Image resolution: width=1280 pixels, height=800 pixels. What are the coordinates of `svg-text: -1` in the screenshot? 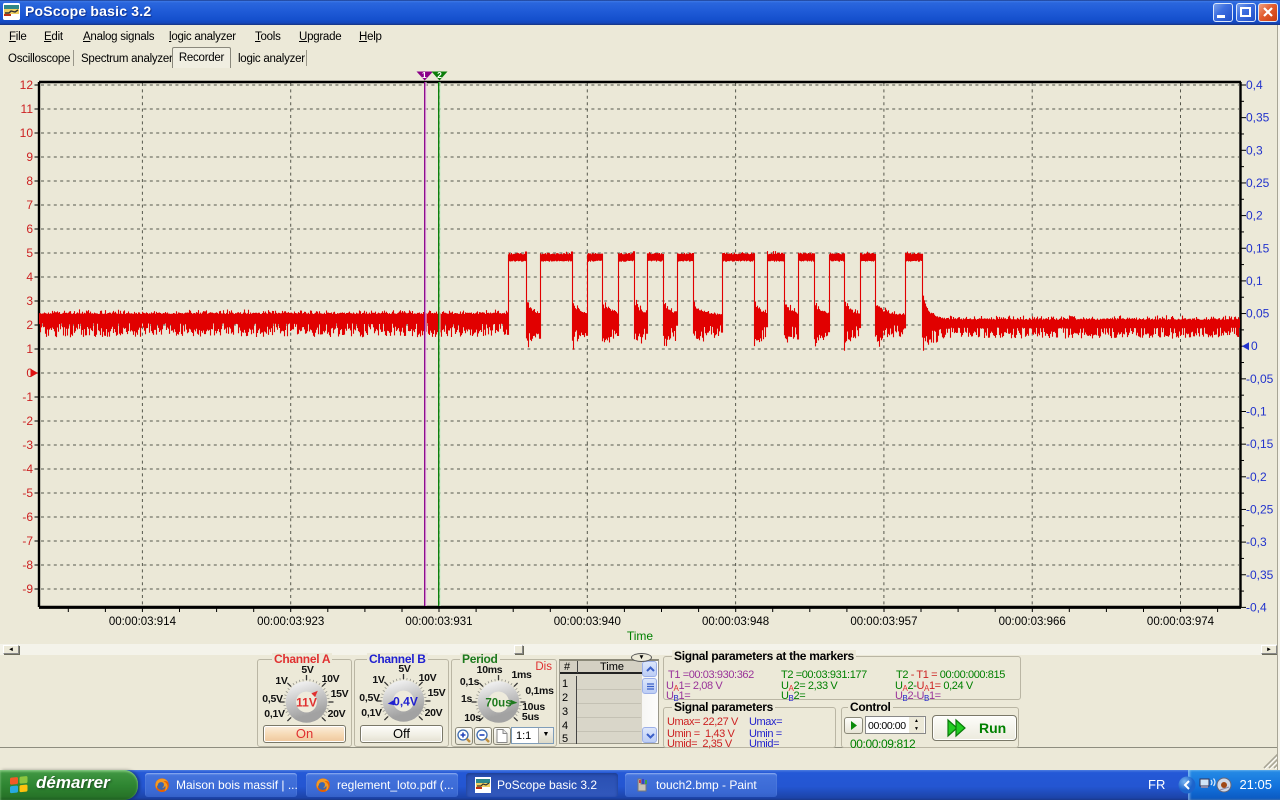 It's located at (27, 397).